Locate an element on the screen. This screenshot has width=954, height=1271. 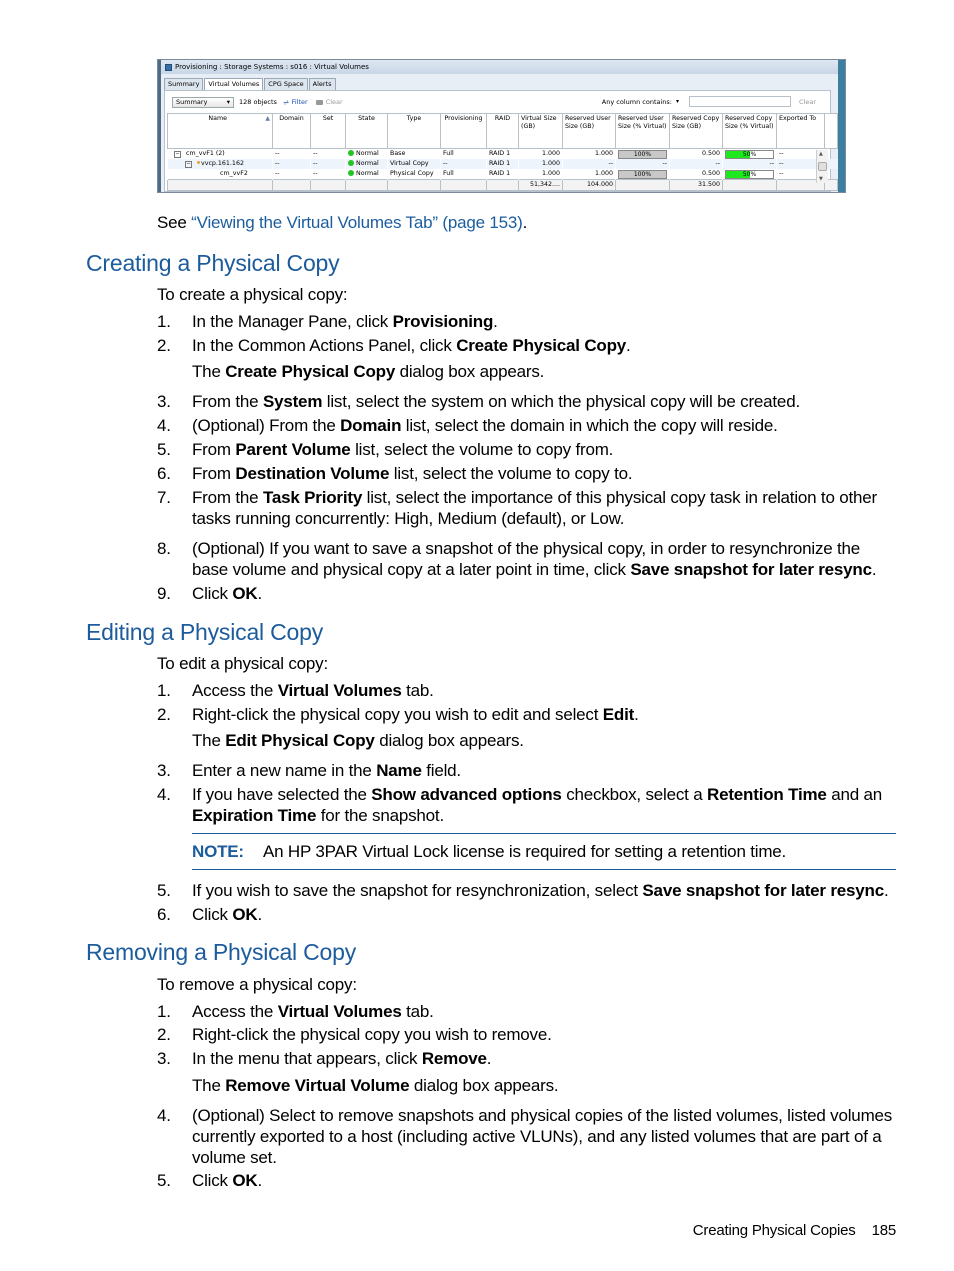
text-run: list, select the volume to copy to. is located at coordinates (511, 473).